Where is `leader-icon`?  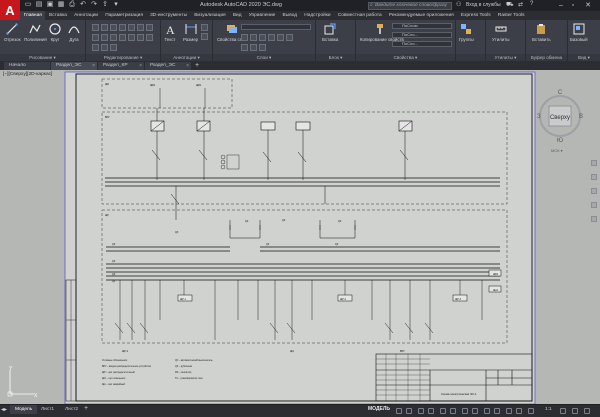
leader-icon is located at coordinates (204, 27).